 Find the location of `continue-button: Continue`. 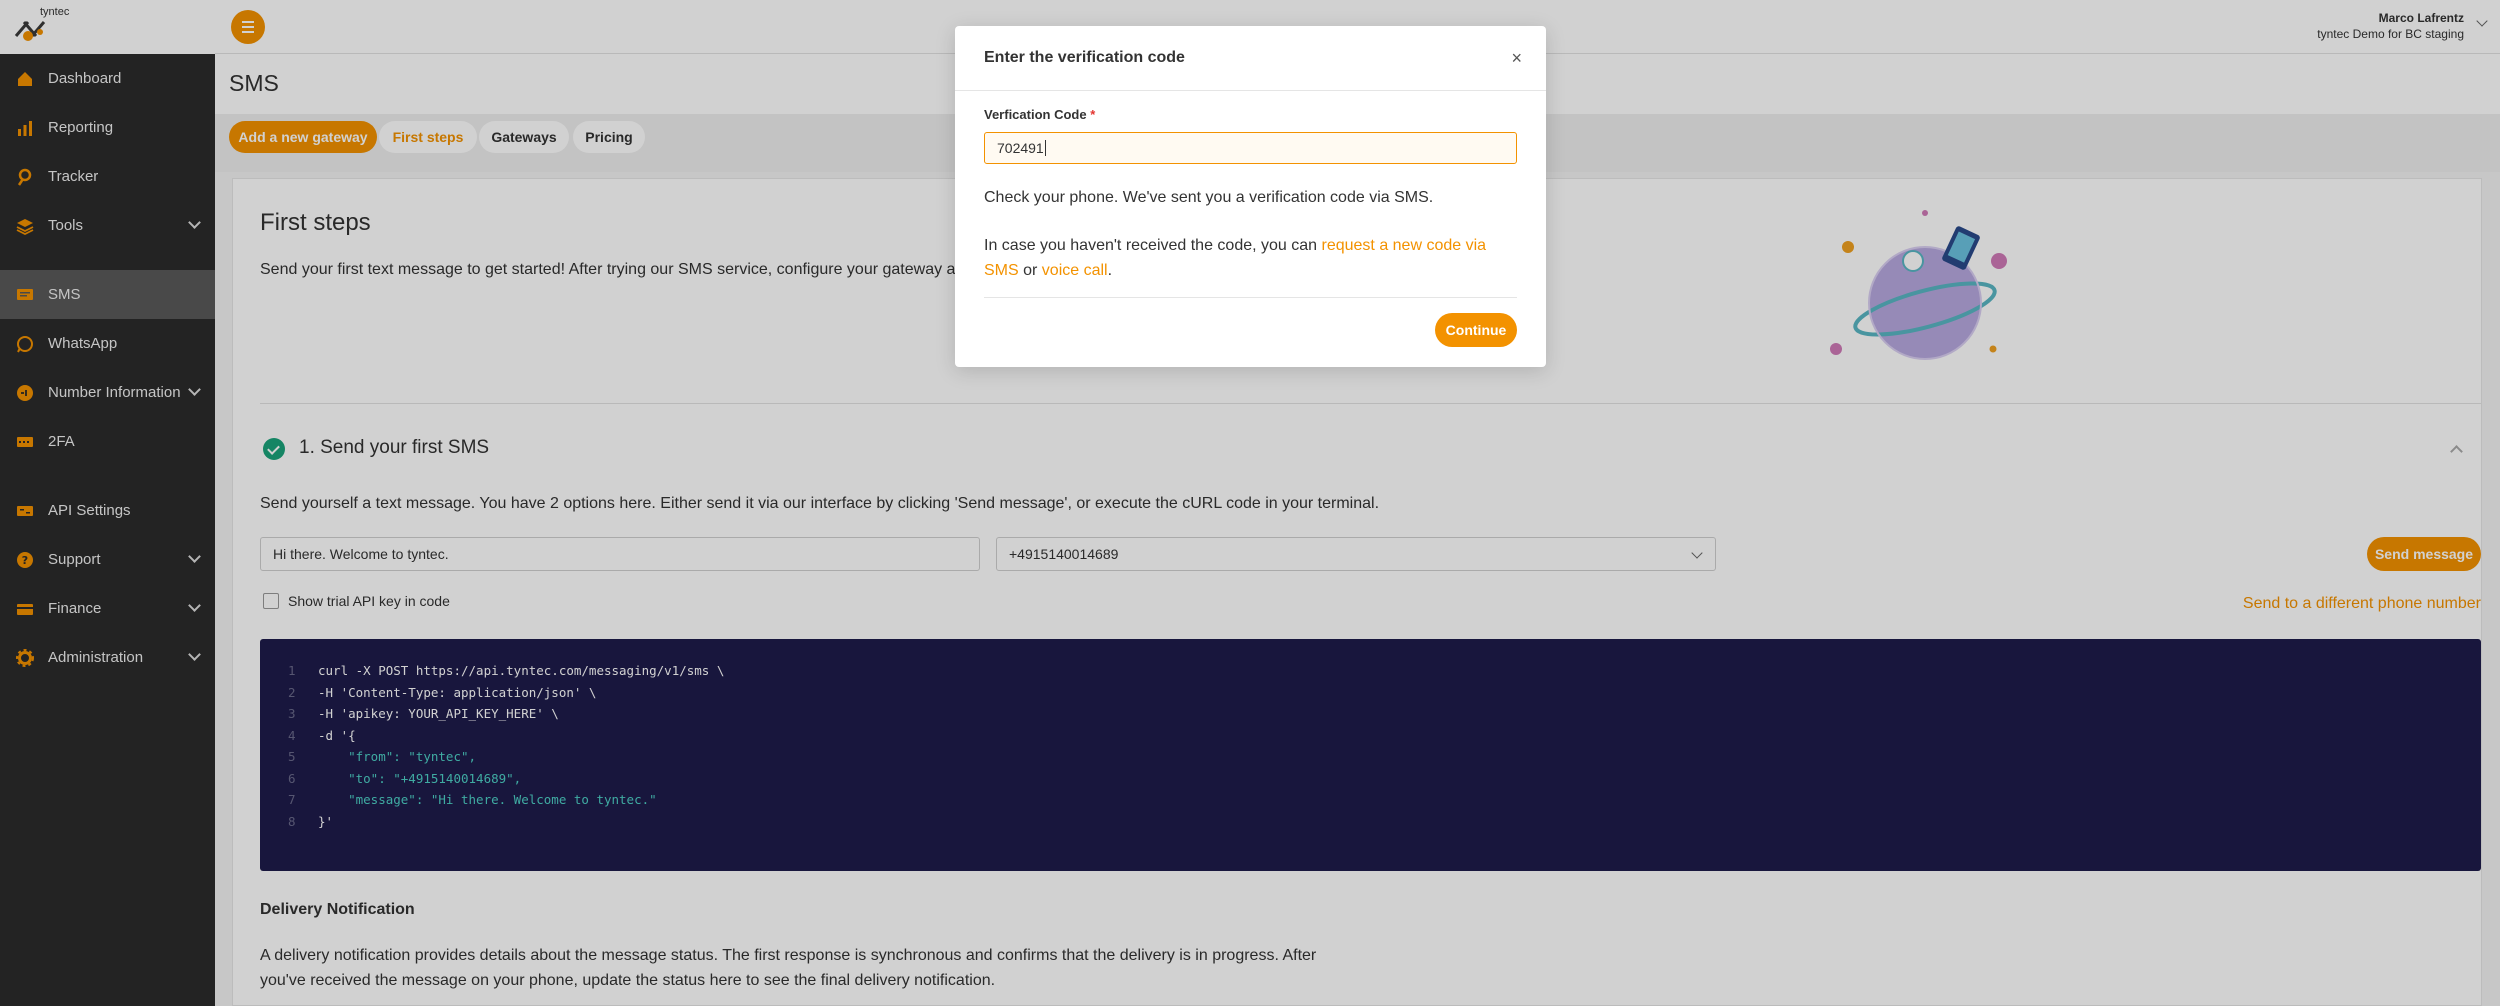

continue-button: Continue is located at coordinates (1476, 330).